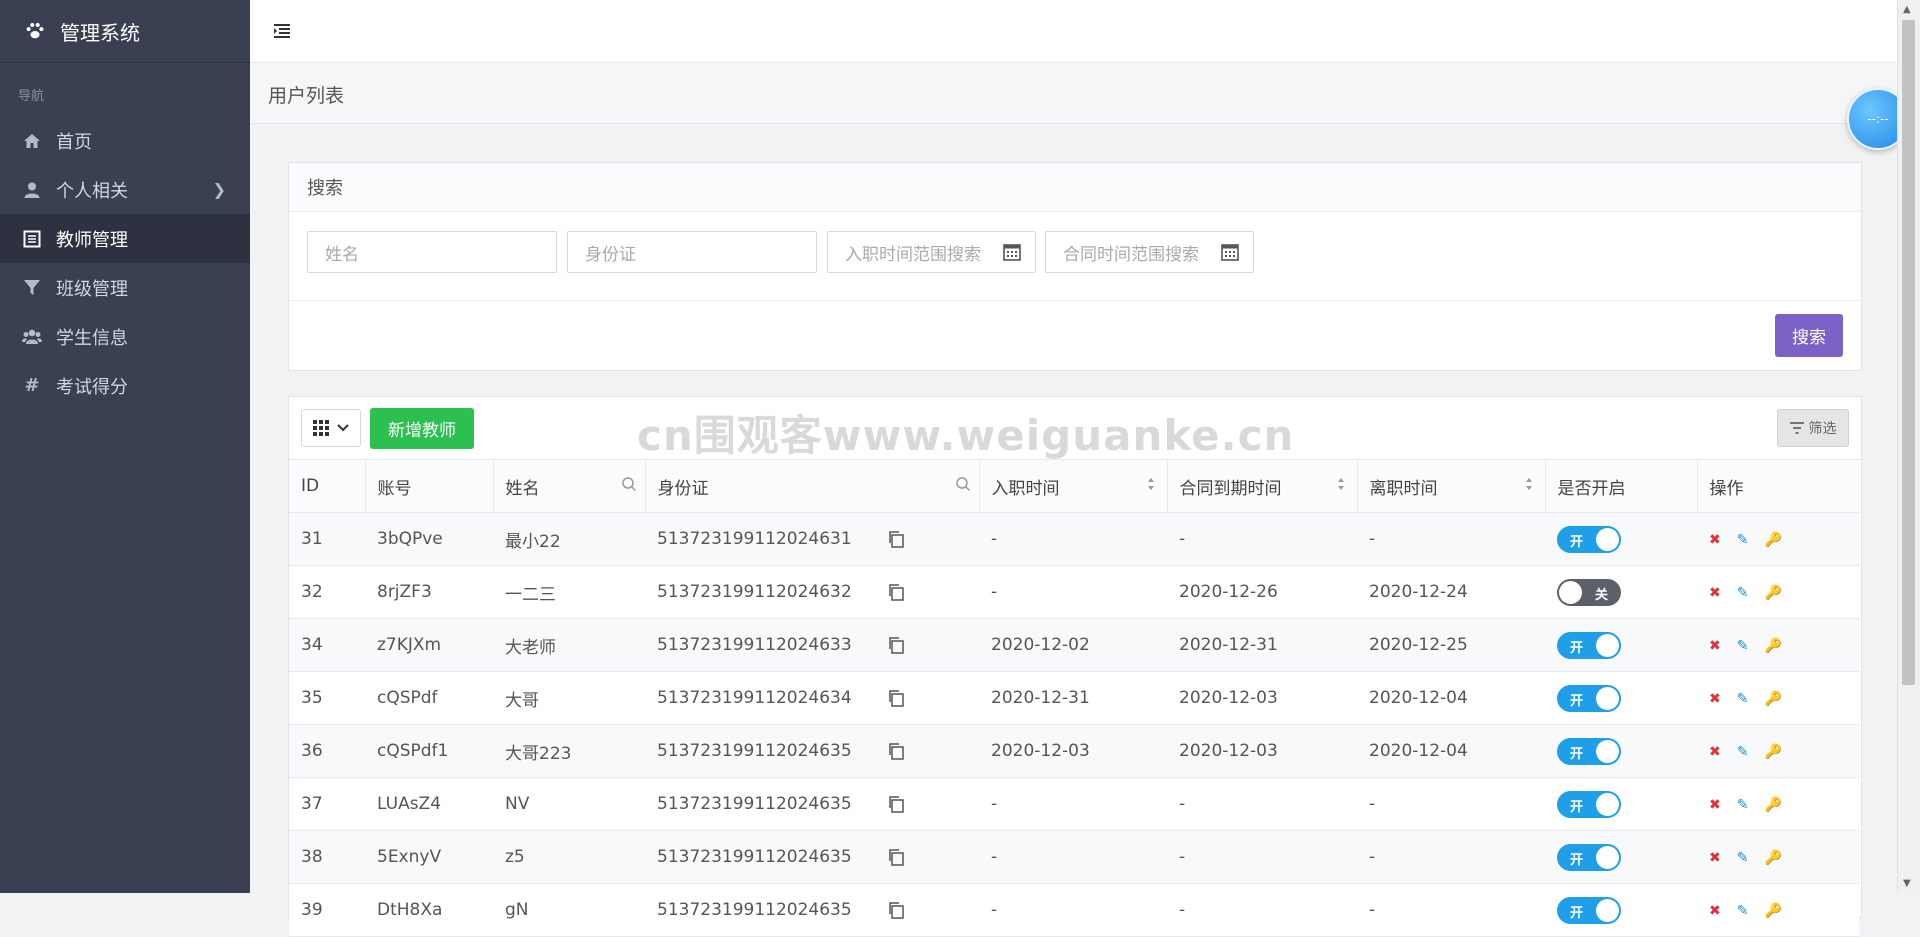  What do you see at coordinates (100, 32) in the screenshot?
I see `app-title: 管理系统` at bounding box center [100, 32].